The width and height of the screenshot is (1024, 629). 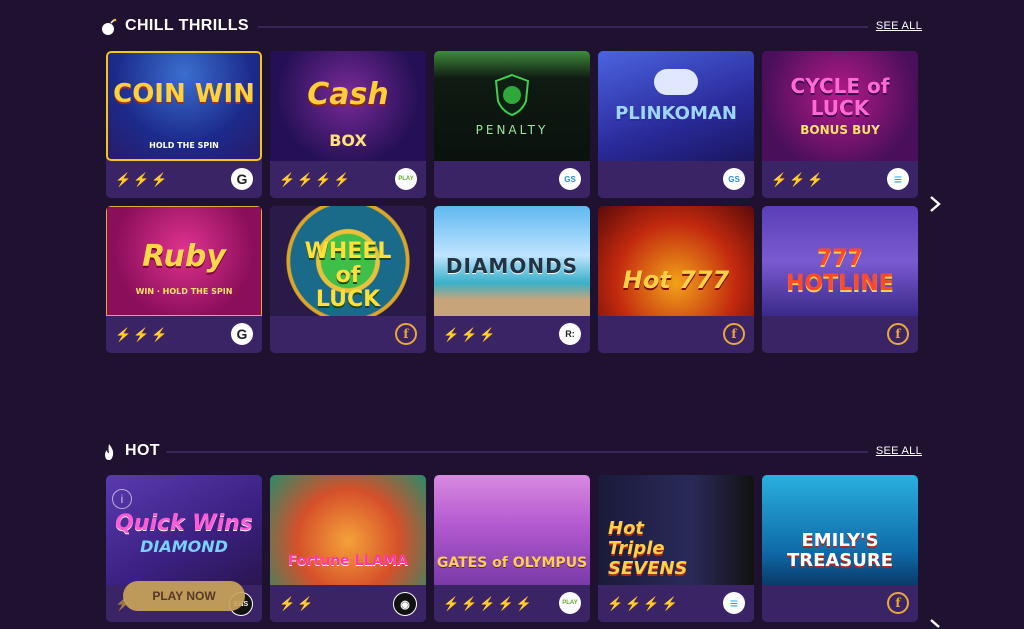 I want to click on game-thumbnail: 777 HOTLINE, so click(x=840, y=261).